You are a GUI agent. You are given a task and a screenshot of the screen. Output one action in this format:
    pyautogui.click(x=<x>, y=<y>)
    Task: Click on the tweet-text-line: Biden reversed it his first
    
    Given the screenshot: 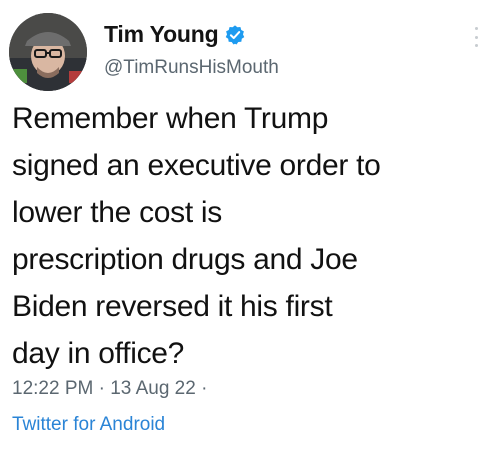 What is the action you would take?
    pyautogui.click(x=172, y=306)
    